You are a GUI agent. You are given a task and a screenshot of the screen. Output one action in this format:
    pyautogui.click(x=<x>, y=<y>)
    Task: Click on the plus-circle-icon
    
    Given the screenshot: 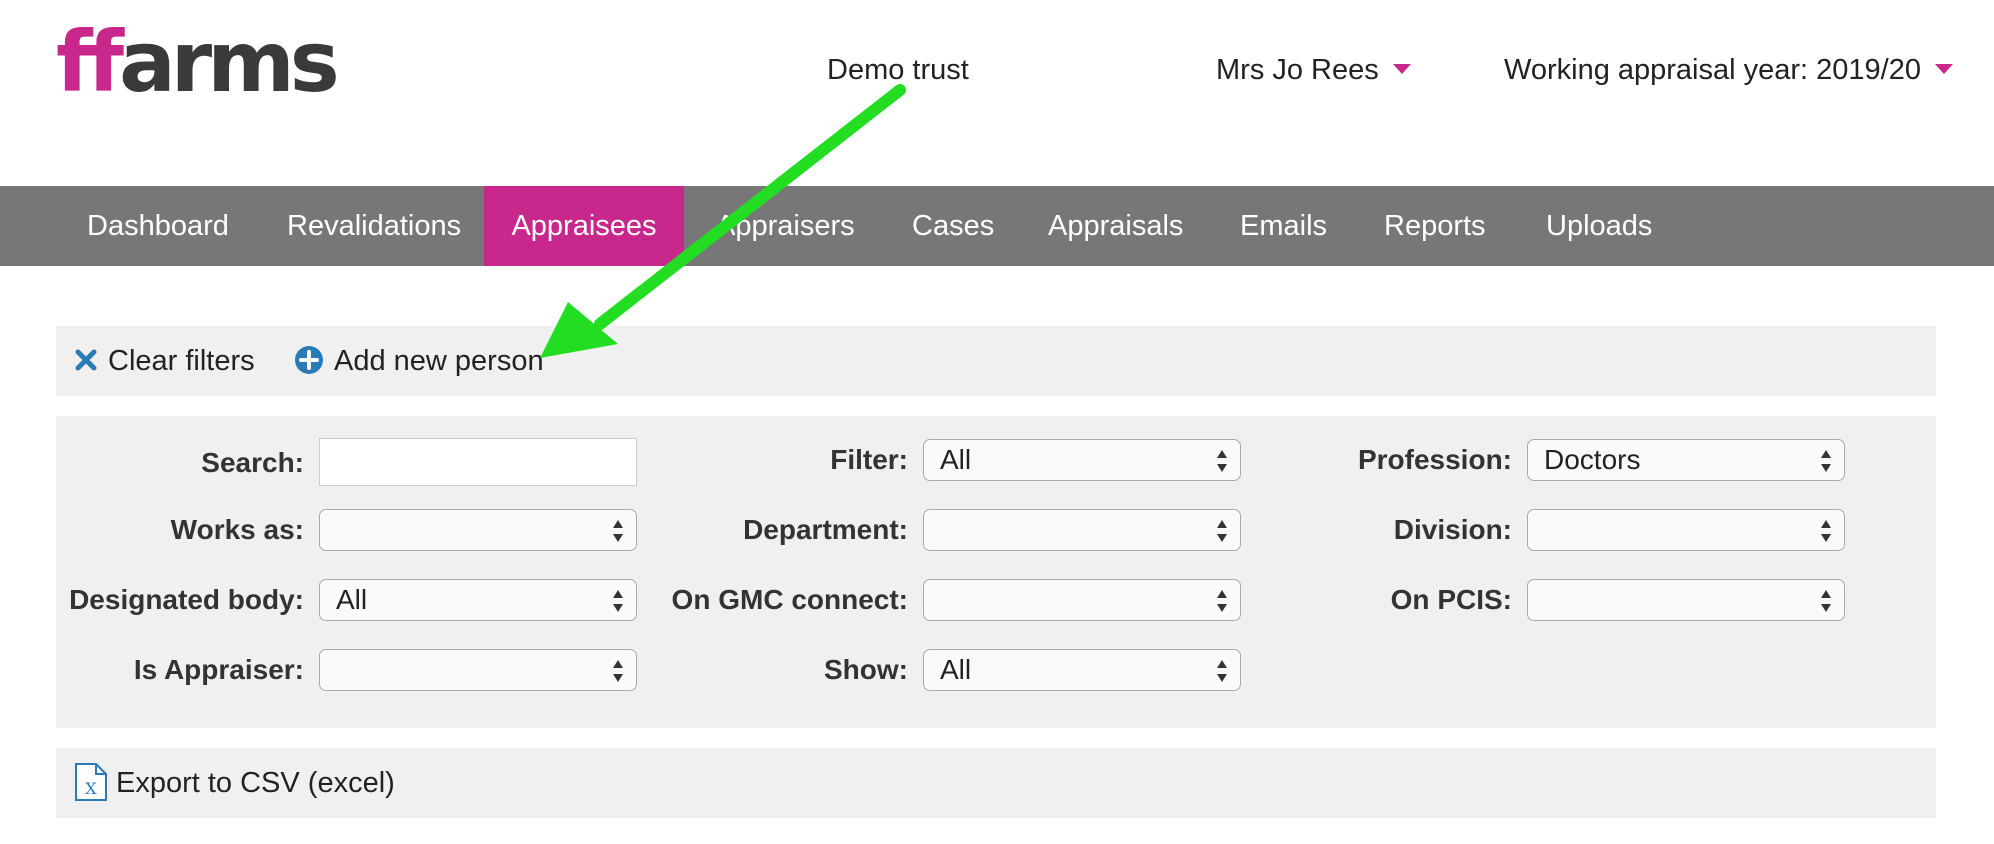 What is the action you would take?
    pyautogui.click(x=309, y=360)
    